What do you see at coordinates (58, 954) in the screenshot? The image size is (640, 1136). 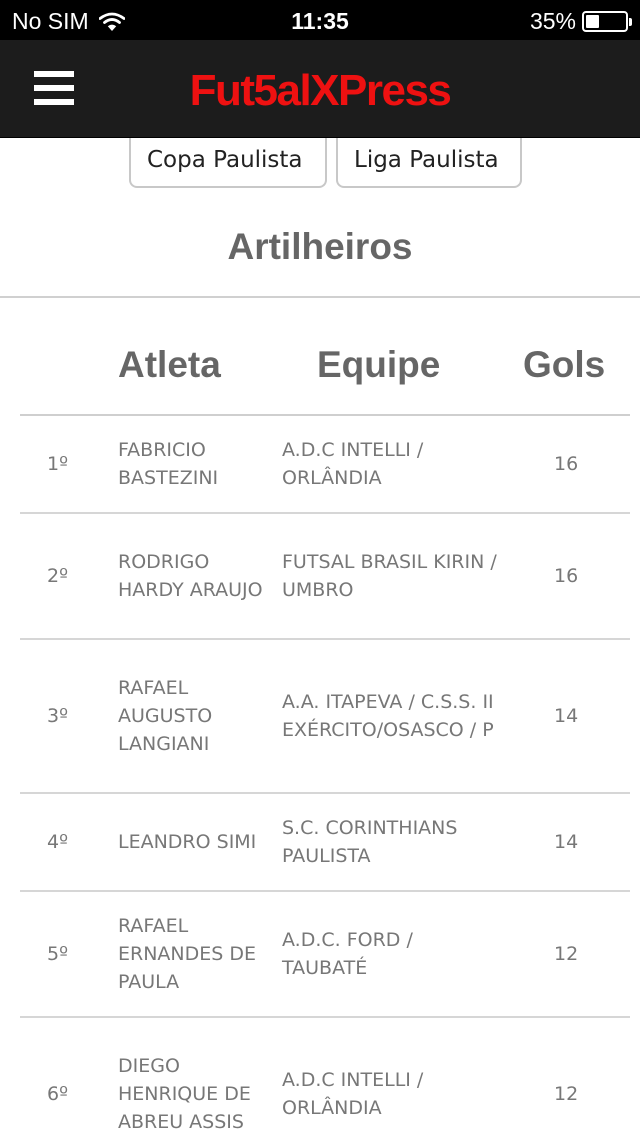 I see `row-position: 5º` at bounding box center [58, 954].